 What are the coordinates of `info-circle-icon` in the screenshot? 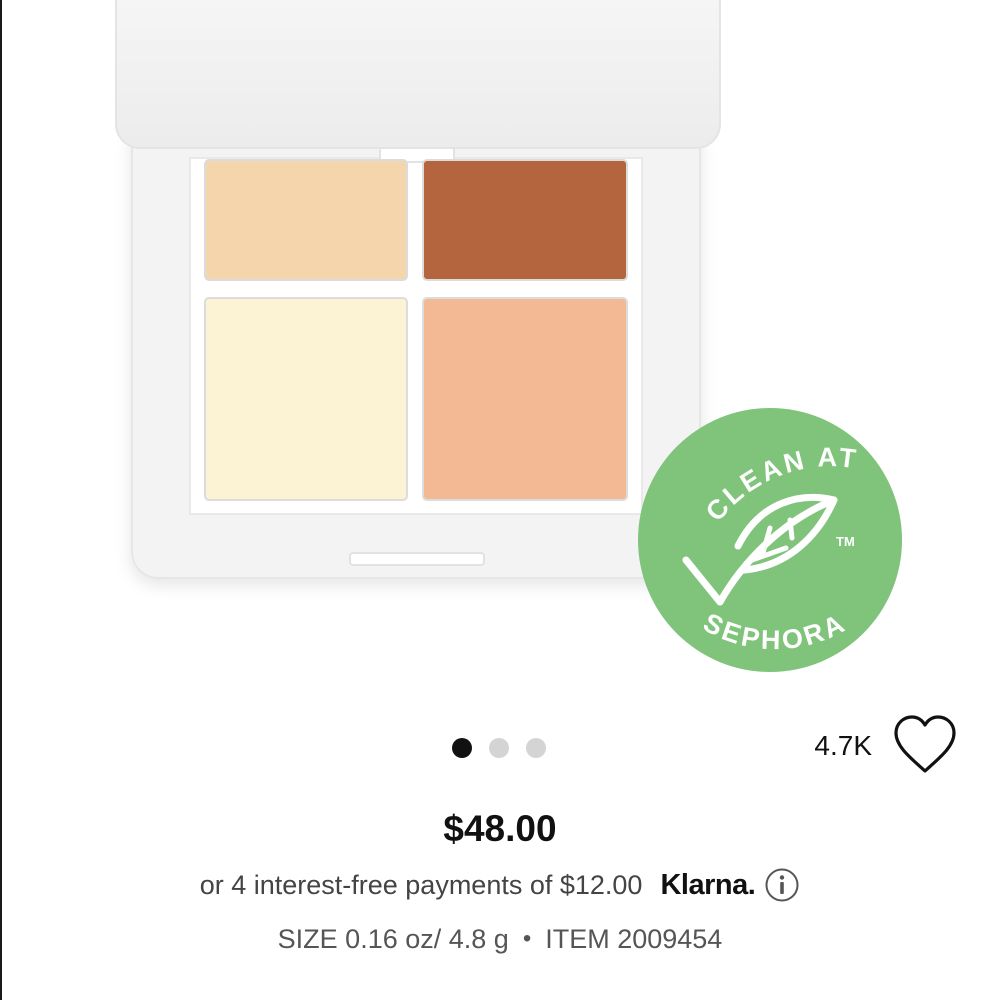 It's located at (782, 885).